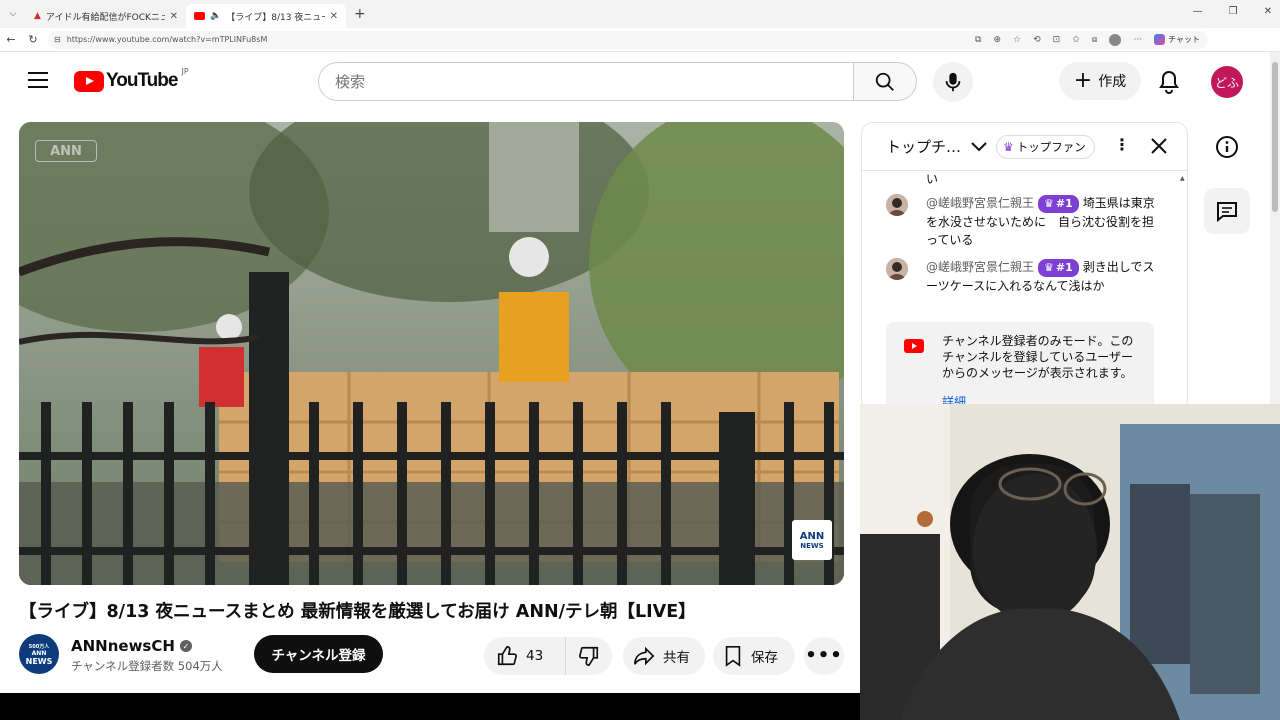  I want to click on dislike-button, so click(589, 656).